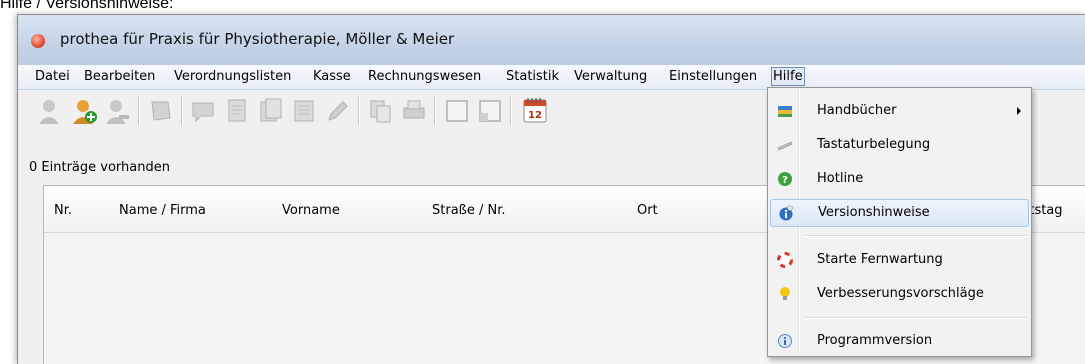  What do you see at coordinates (162, 210) in the screenshot?
I see `column-header-name: Name / Firma` at bounding box center [162, 210].